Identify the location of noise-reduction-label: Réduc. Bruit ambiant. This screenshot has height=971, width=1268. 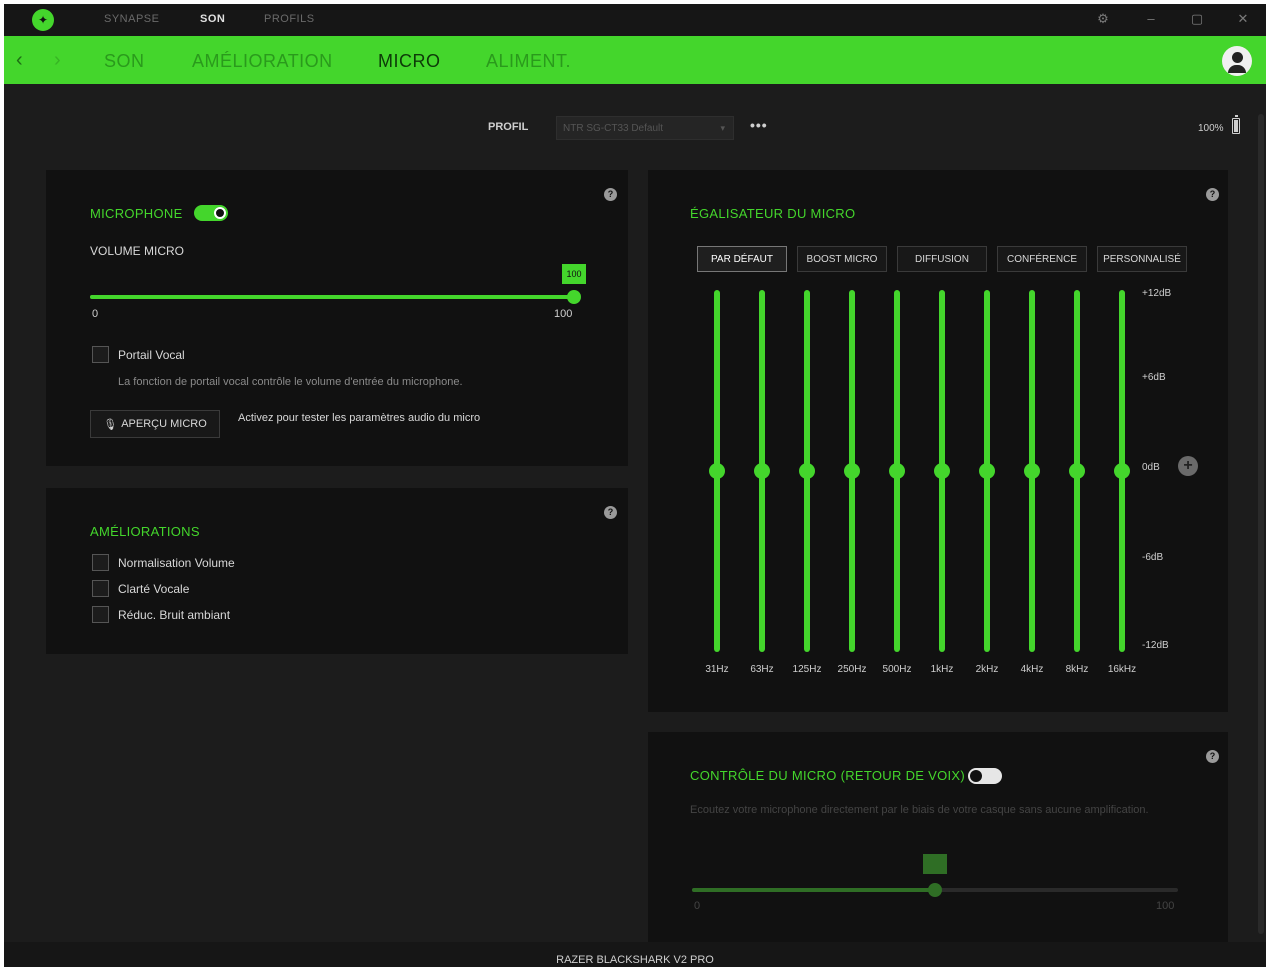
(174, 615).